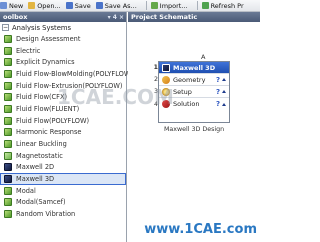  Describe the element at coordinates (32, 5) in the screenshot. I see `open-icon` at that location.